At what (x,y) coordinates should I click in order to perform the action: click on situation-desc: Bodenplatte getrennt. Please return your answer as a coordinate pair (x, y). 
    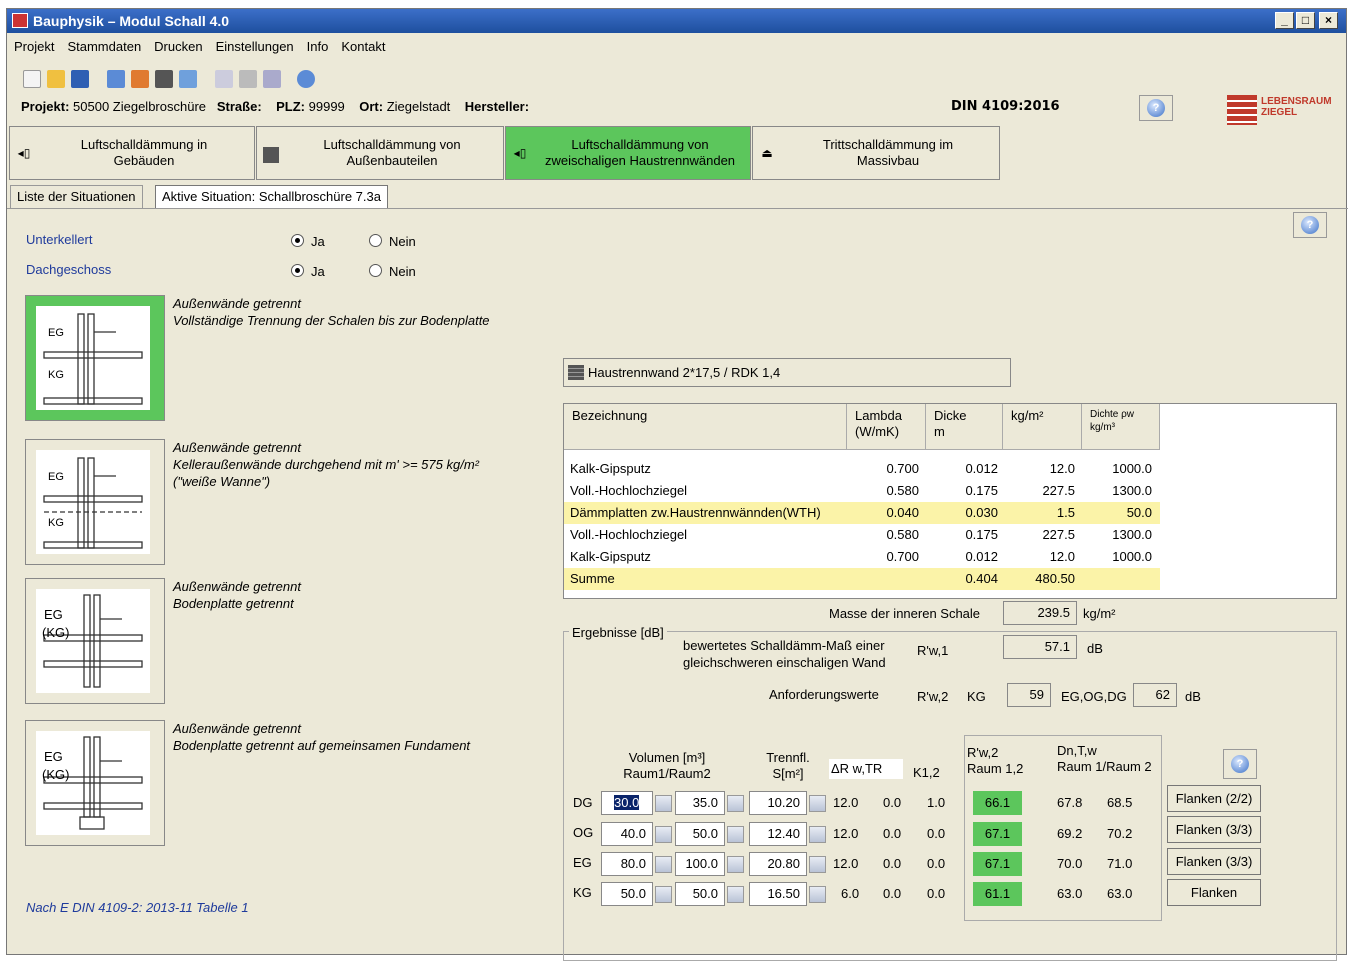
    Looking at the image, I should click on (233, 603).